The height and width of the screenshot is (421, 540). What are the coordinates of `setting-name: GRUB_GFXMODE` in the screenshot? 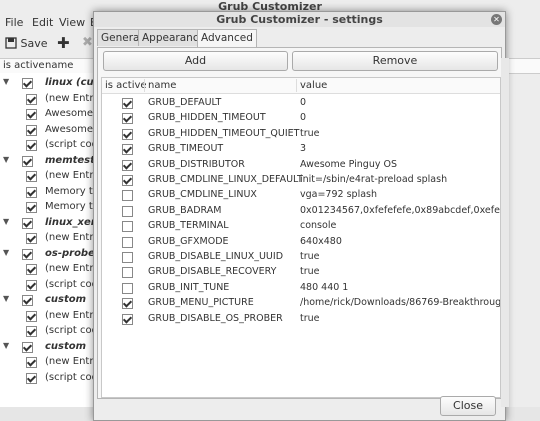 It's located at (188, 241).